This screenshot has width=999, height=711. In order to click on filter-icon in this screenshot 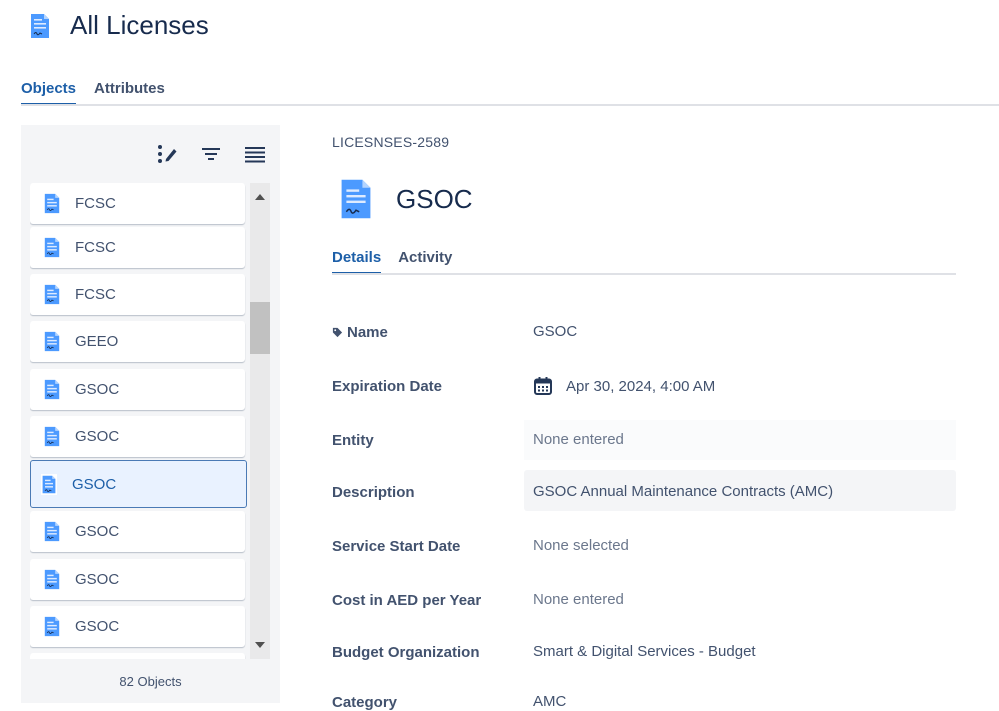, I will do `click(211, 154)`.